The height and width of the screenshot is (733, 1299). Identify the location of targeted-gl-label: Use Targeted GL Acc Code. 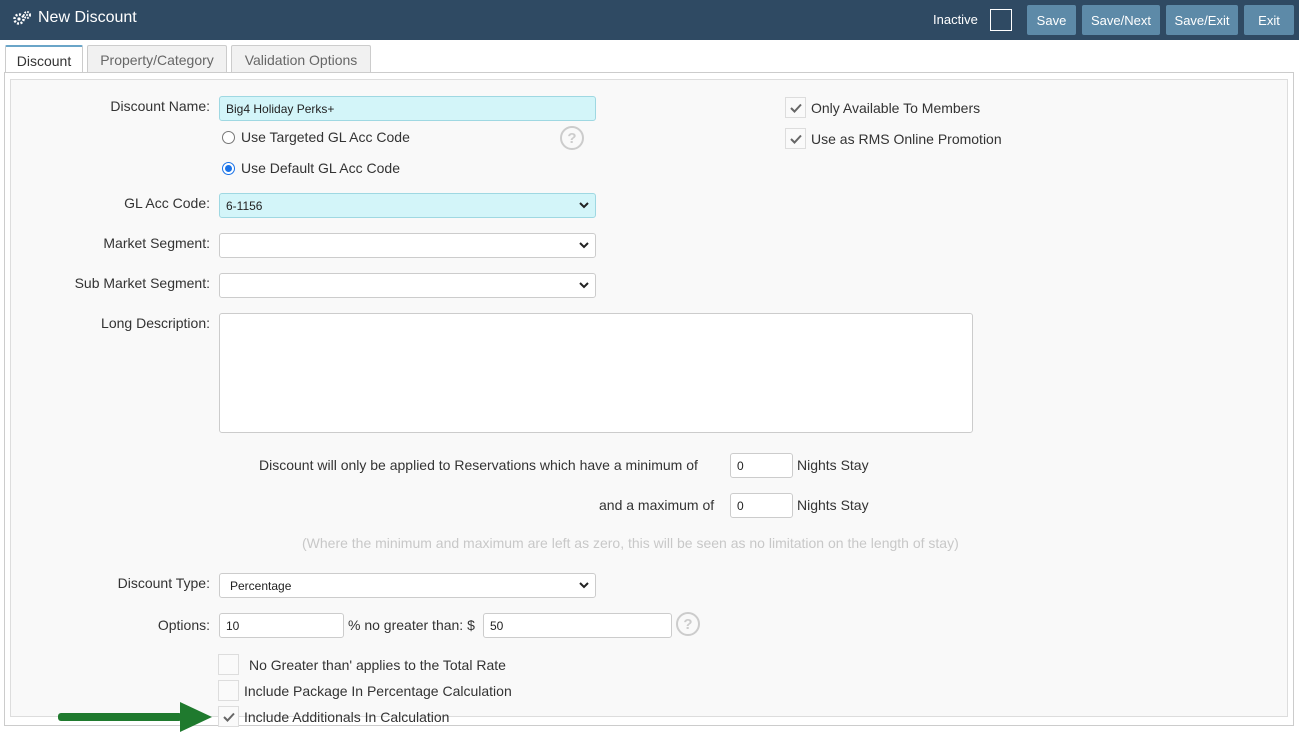
(325, 137).